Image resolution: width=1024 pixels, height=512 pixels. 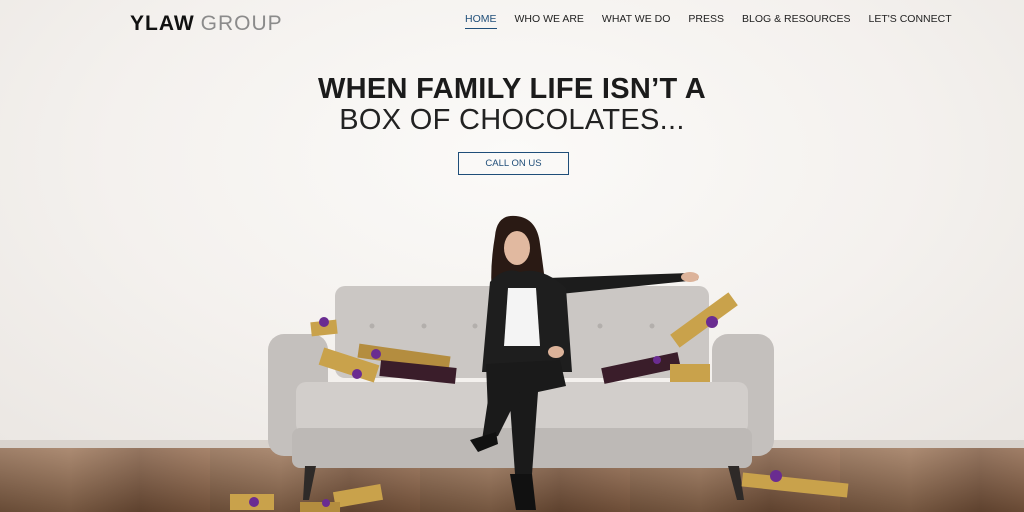 What do you see at coordinates (706, 21) in the screenshot?
I see `nav-press: PRESS` at bounding box center [706, 21].